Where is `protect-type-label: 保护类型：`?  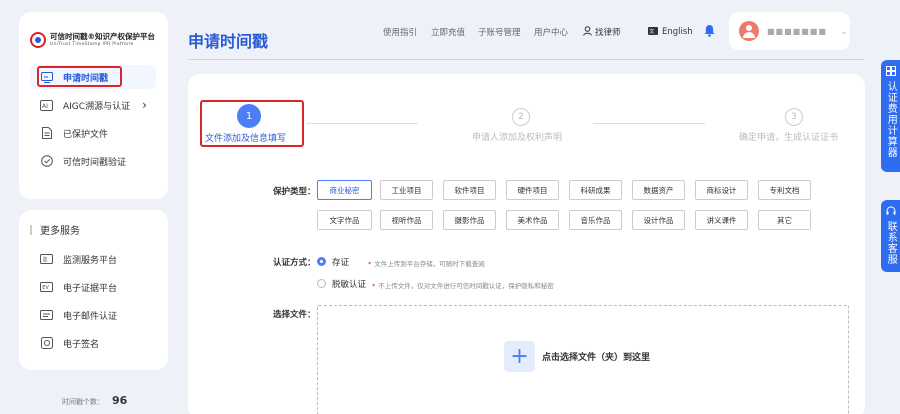 protect-type-label: 保护类型： is located at coordinates (294, 192).